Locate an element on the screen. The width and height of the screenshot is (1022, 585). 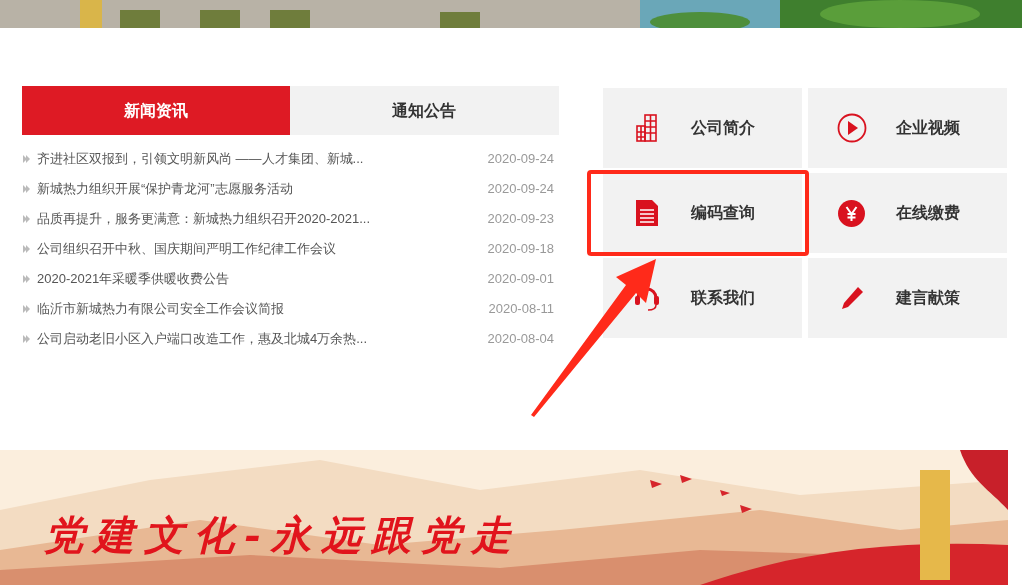
quick-link-tile: 建言献策 is located at coordinates (907, 298).